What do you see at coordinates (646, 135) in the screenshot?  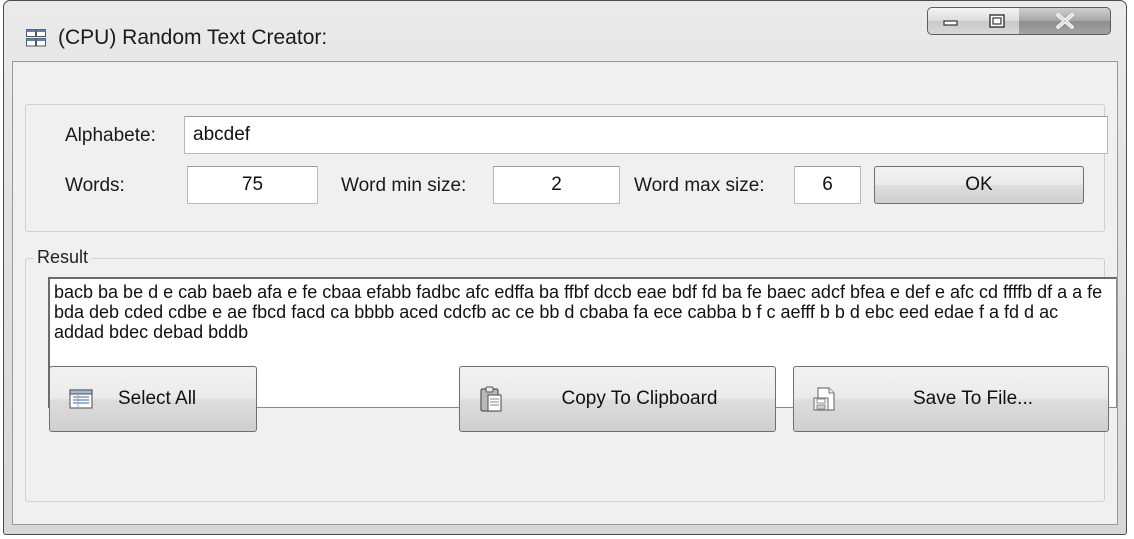 I see `alphabet-input` at bounding box center [646, 135].